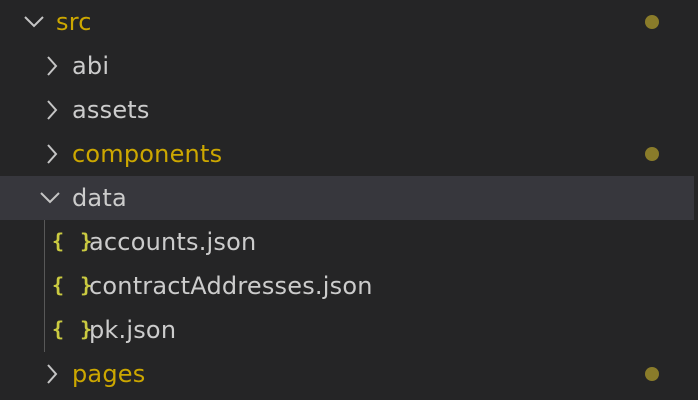  Describe the element at coordinates (347, 154) in the screenshot. I see `folder-row-components: components` at that location.